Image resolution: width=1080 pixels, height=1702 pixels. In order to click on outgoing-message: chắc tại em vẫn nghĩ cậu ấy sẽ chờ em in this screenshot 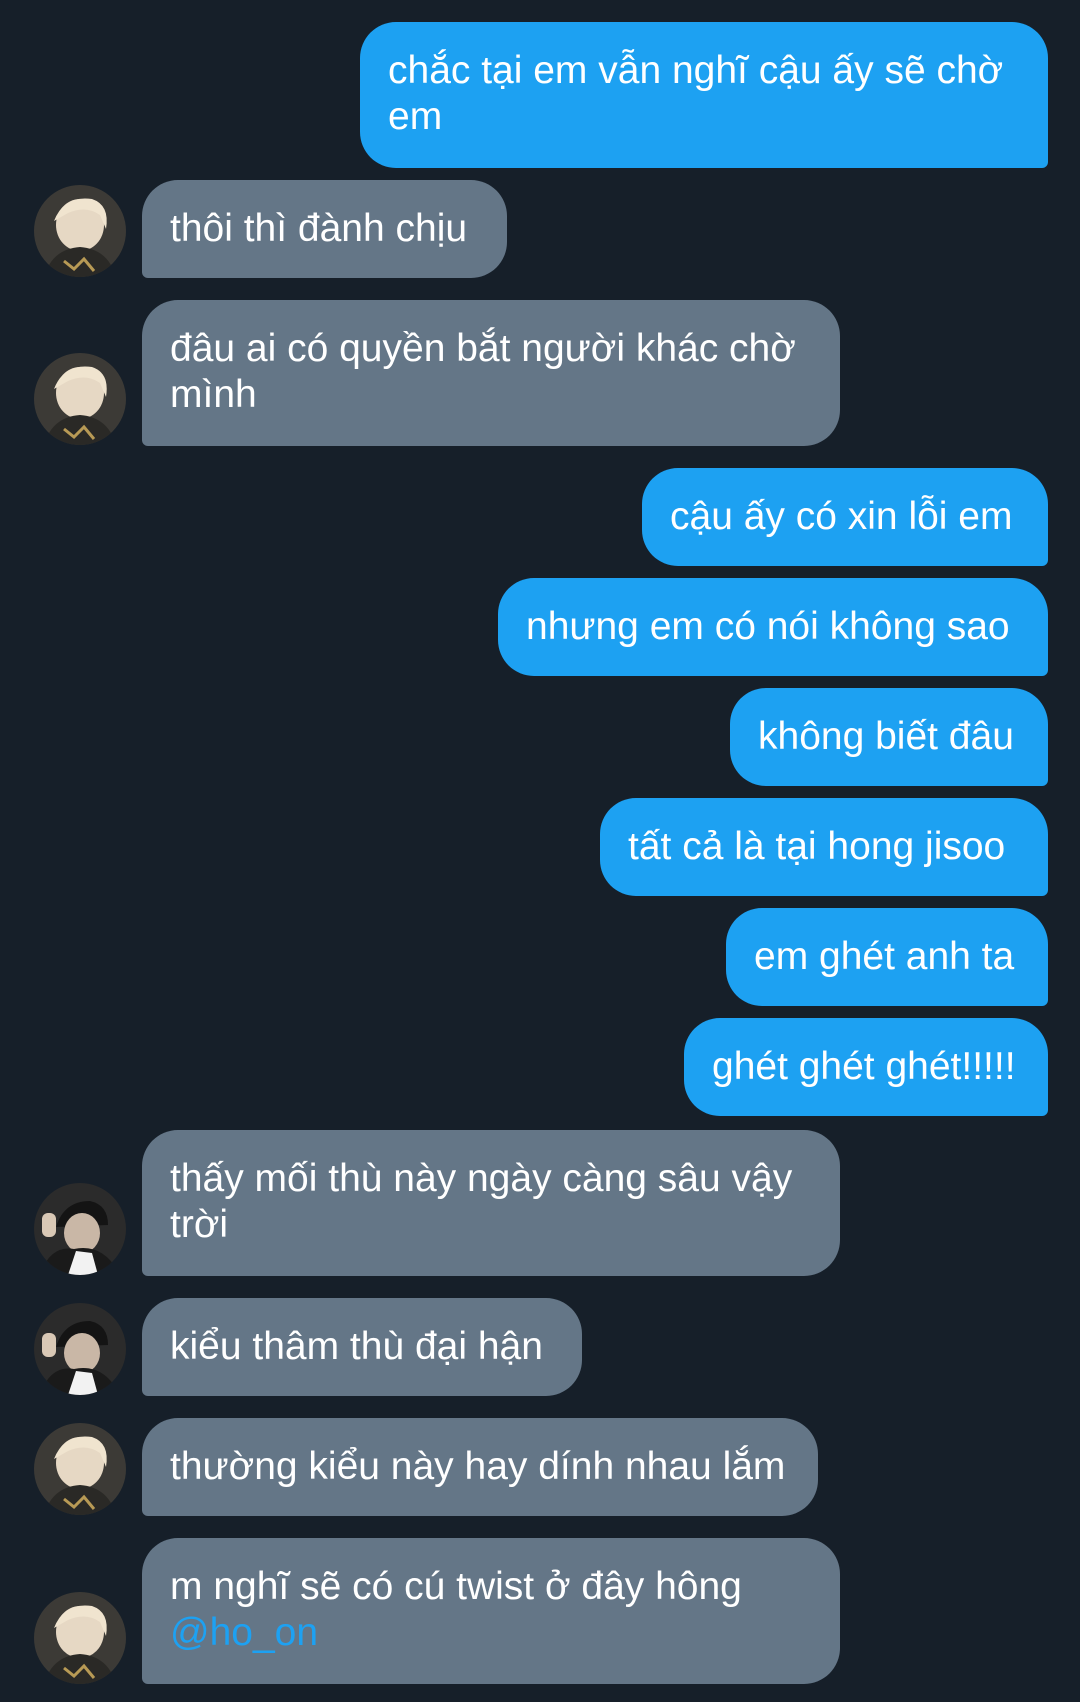, I will do `click(704, 95)`.